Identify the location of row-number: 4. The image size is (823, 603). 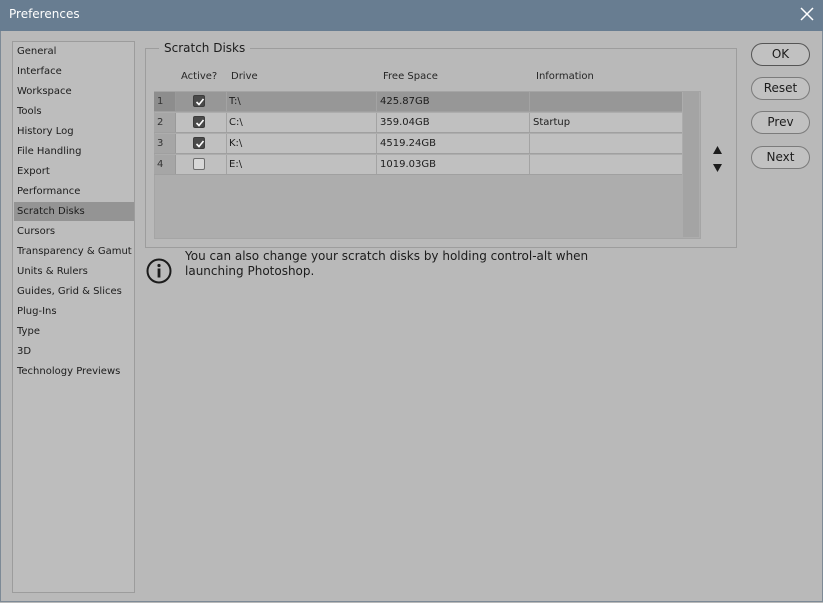
(165, 164).